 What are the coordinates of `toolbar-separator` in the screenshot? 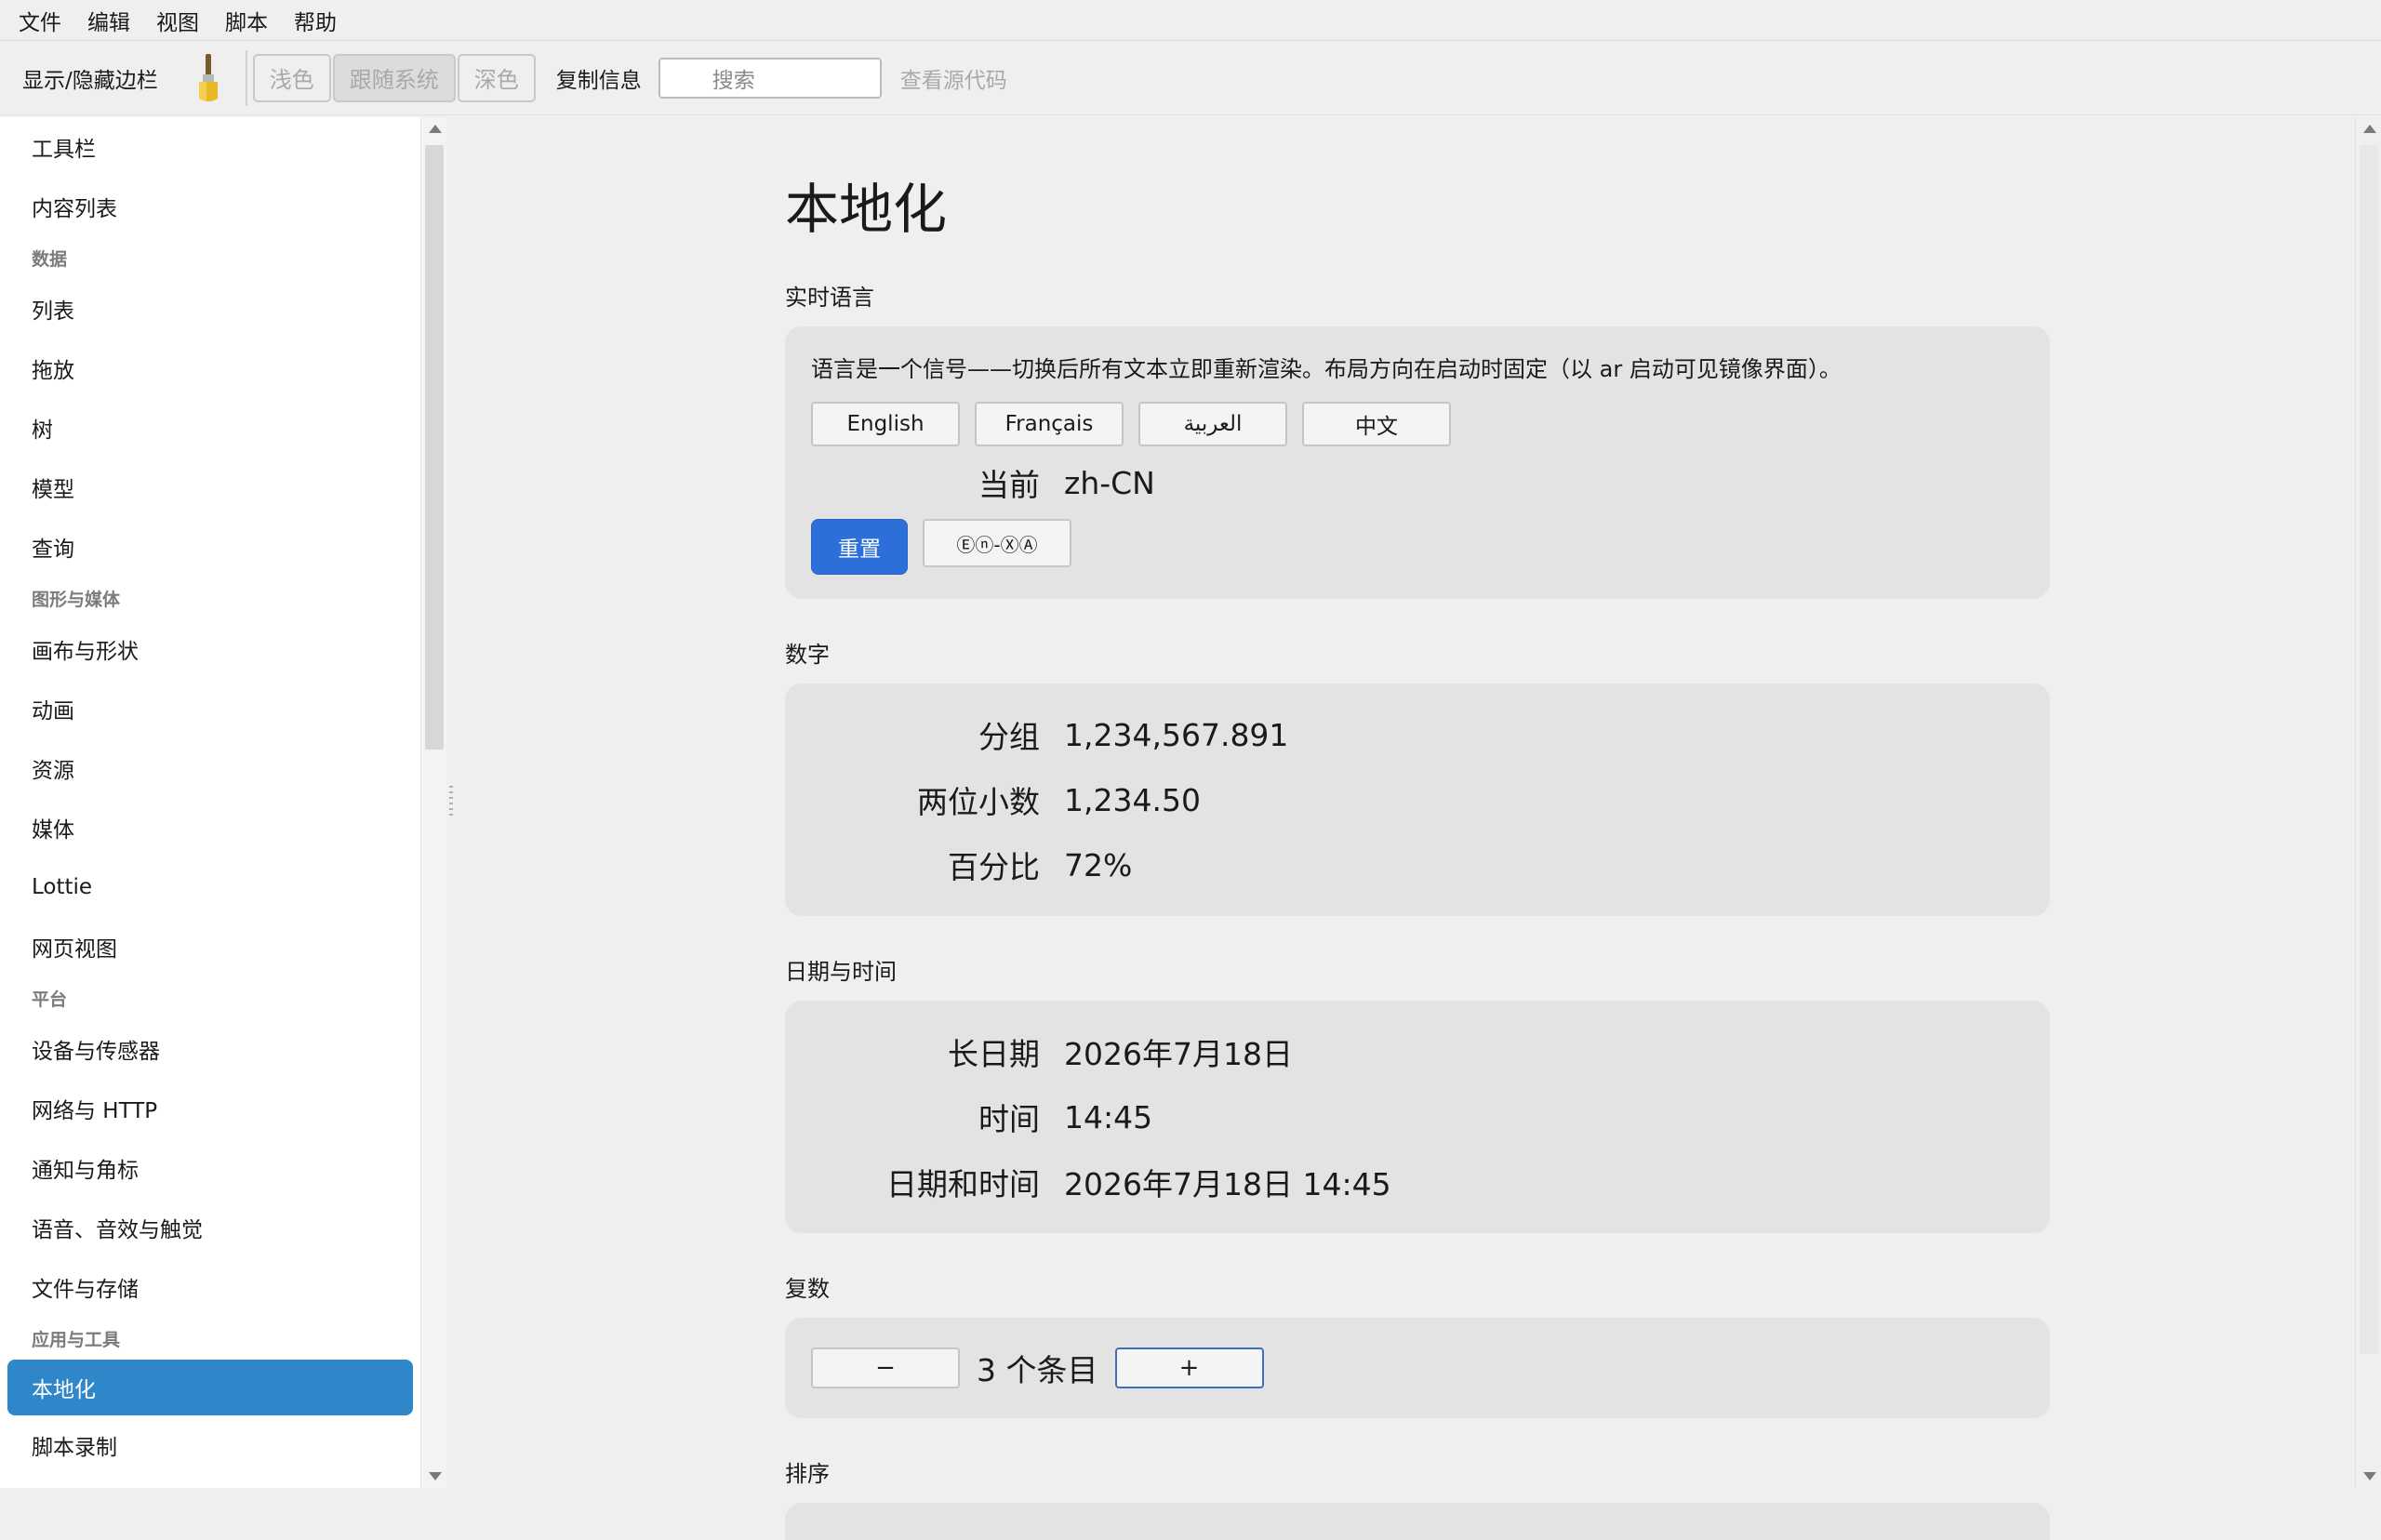 It's located at (246, 77).